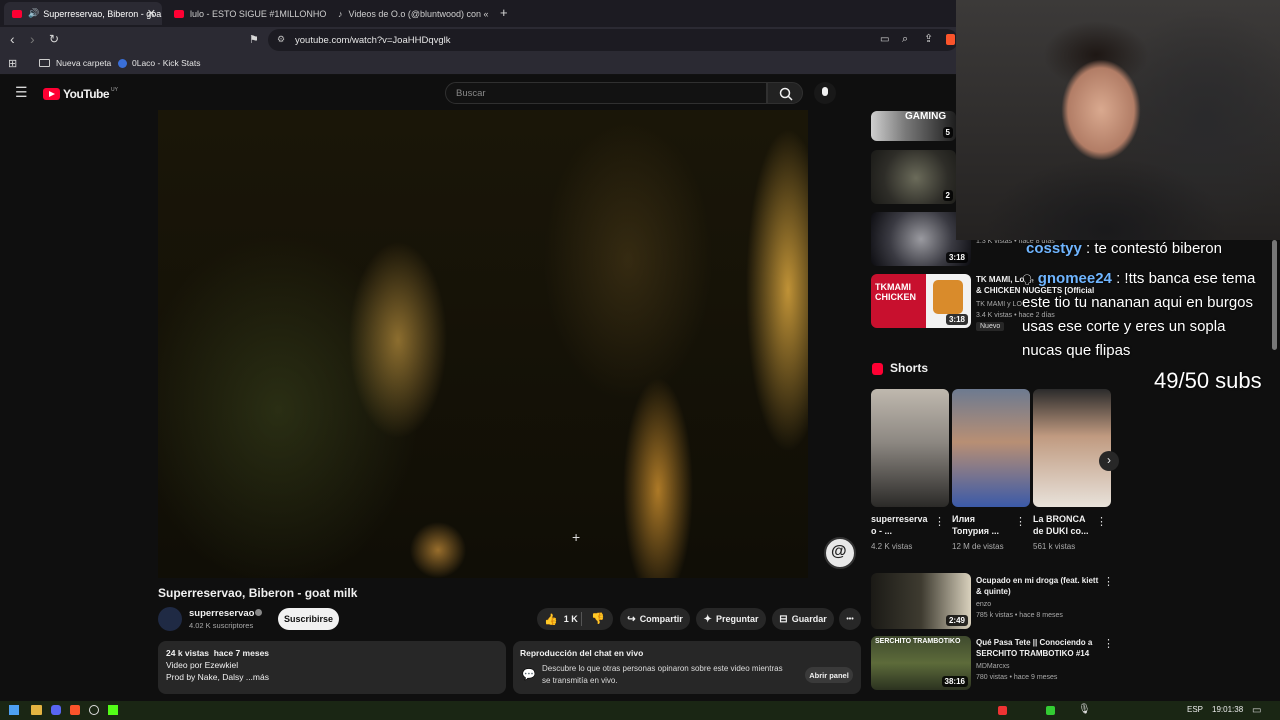  I want to click on short-title: La BRONCA, so click(1059, 519).